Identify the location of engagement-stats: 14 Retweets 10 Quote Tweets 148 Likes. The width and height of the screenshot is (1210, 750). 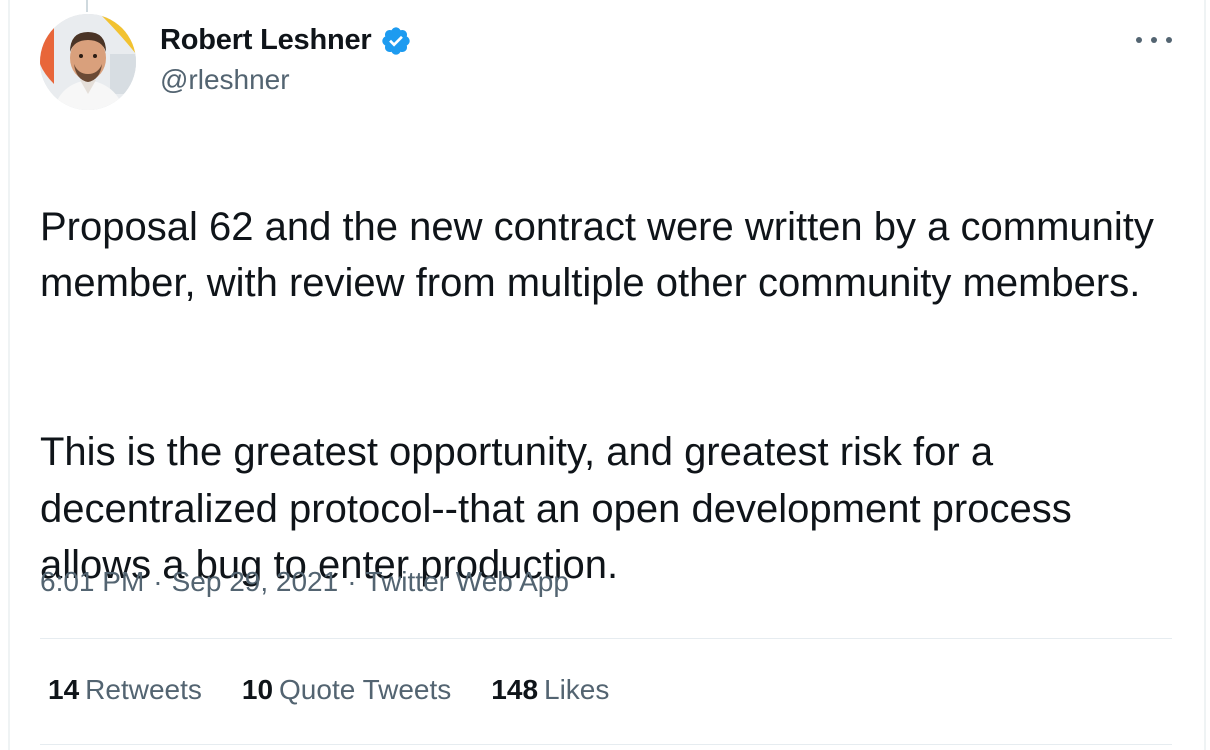
(348, 690).